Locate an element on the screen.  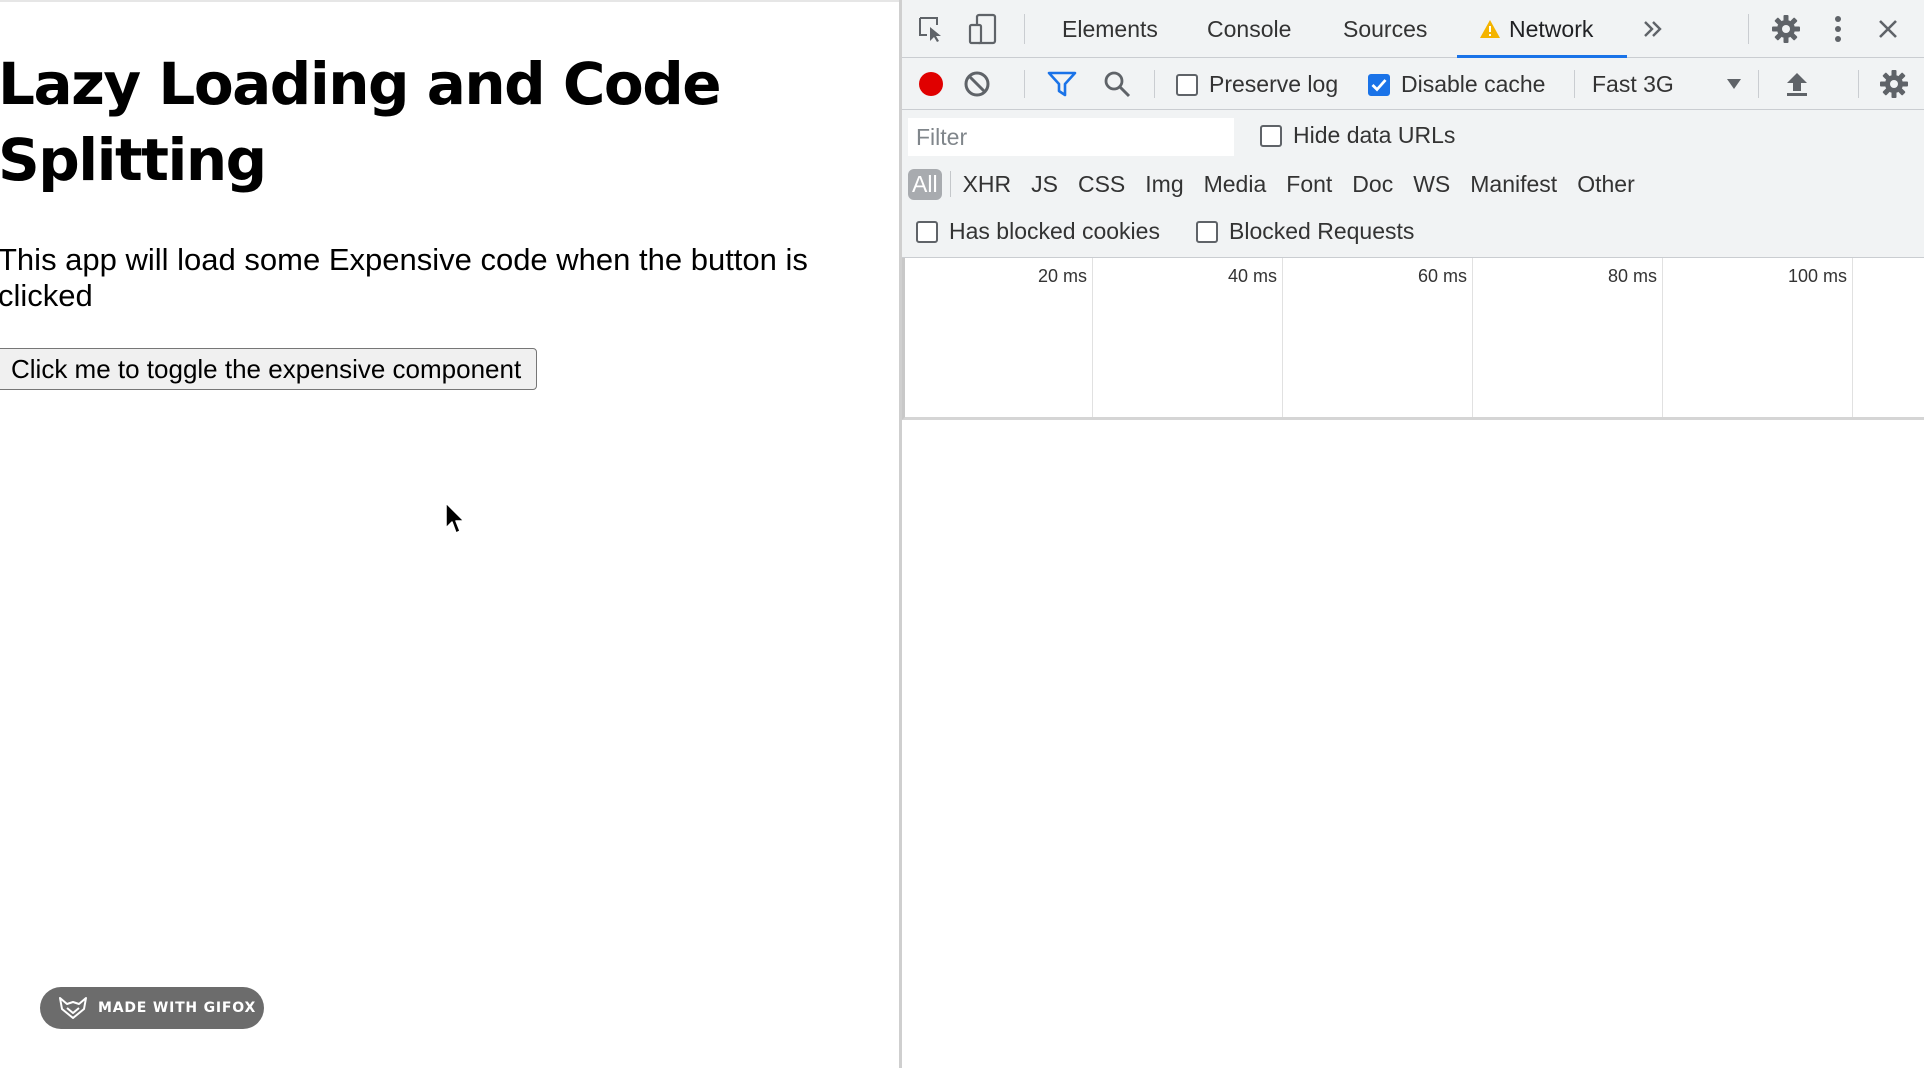
filter-icon is located at coordinates (1062, 84).